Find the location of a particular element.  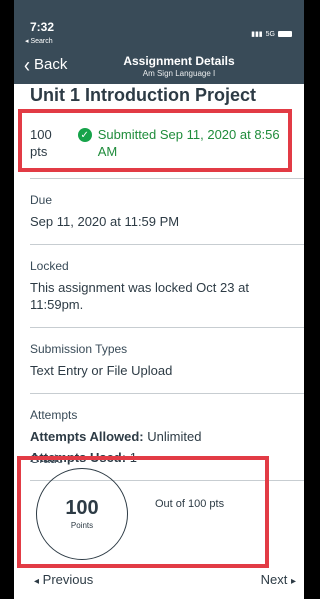

grade-label: Grade is located at coordinates (47, 459).